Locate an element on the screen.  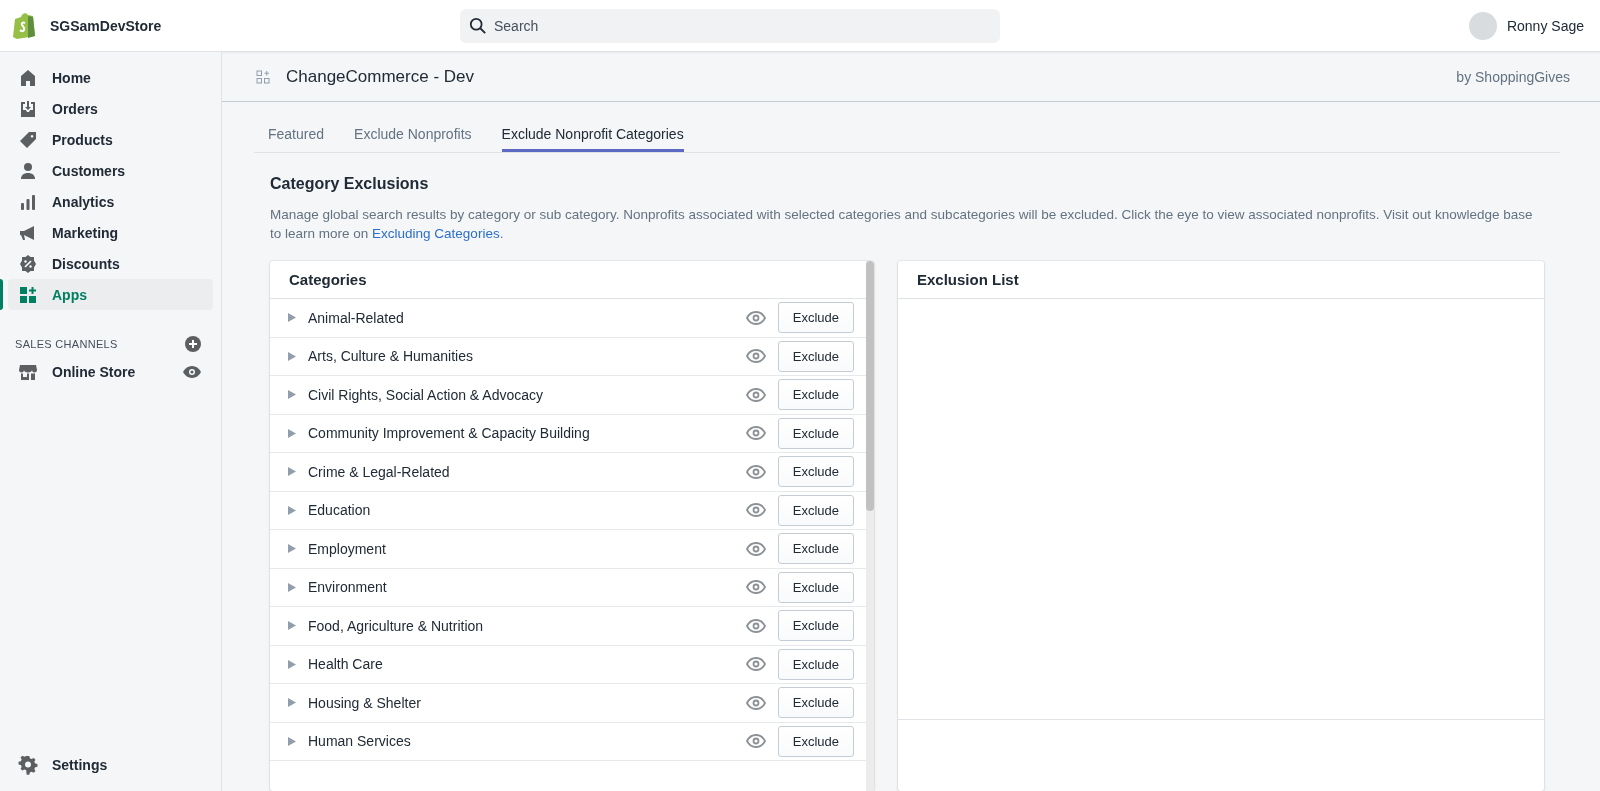
category-name: Food, Agriculture & Nutrition is located at coordinates (396, 625).